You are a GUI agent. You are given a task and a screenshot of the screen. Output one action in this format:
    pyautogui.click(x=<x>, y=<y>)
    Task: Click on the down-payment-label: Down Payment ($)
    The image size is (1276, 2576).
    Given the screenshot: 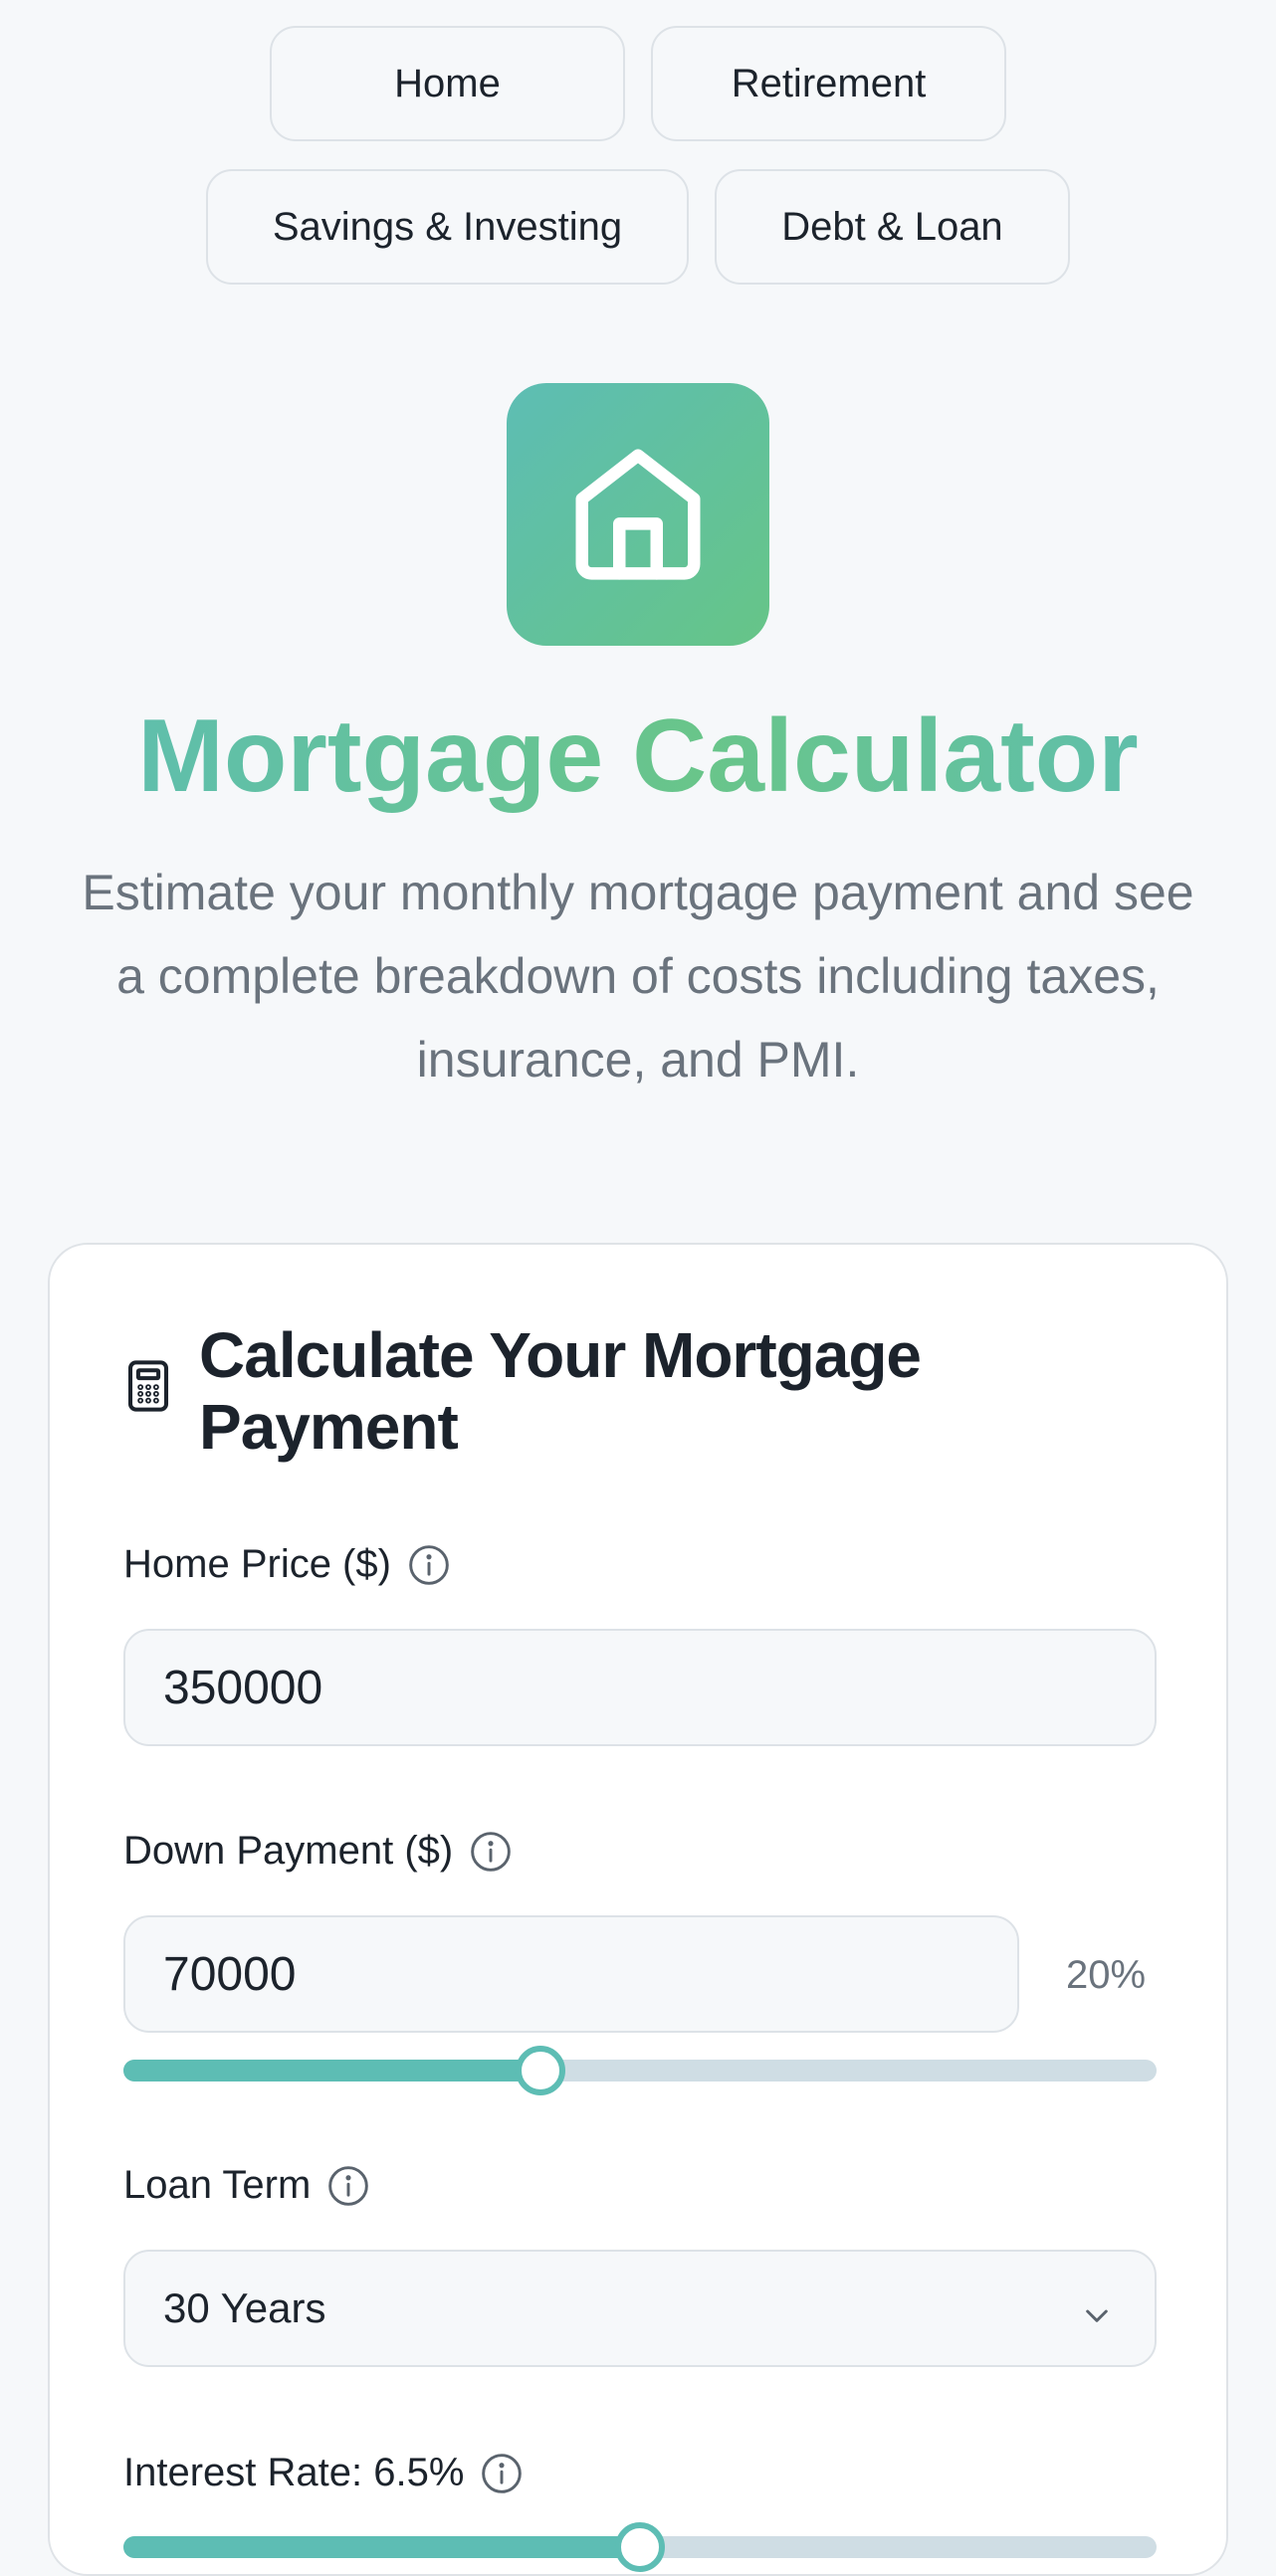 What is the action you would take?
    pyautogui.click(x=318, y=1851)
    